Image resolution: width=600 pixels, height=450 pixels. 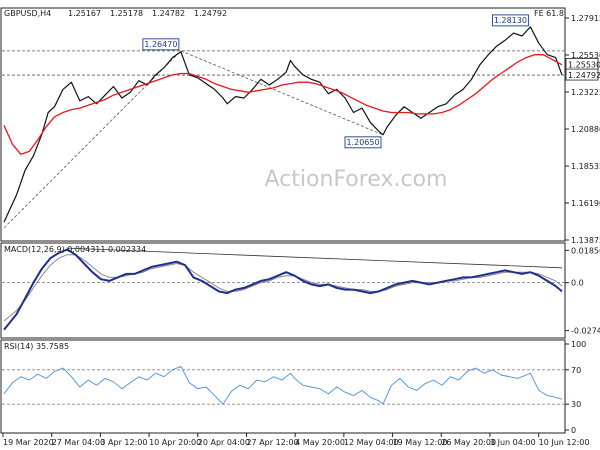 I want to click on price-extreme-label: 1.20650, so click(x=362, y=142).